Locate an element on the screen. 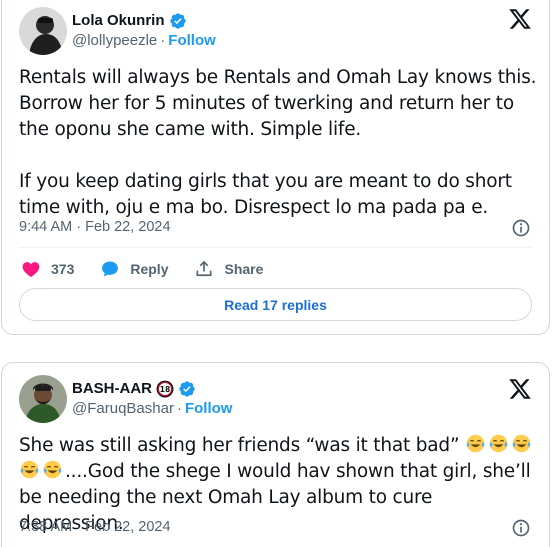 This screenshot has height=547, width=554. divider is located at coordinates (275, 247).